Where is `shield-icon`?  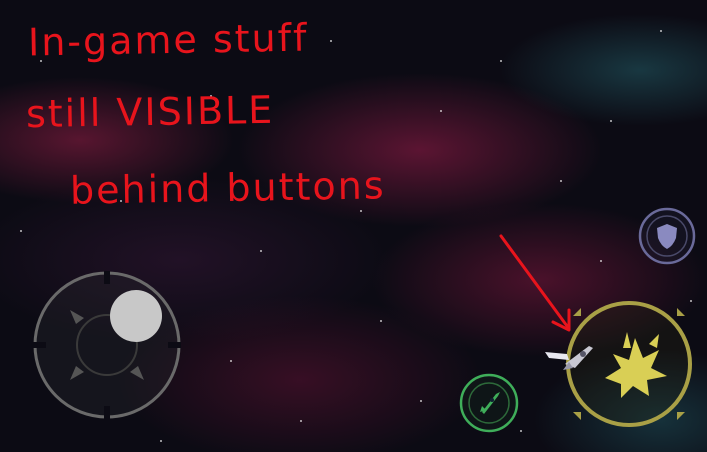
shield-icon is located at coordinates (667, 236).